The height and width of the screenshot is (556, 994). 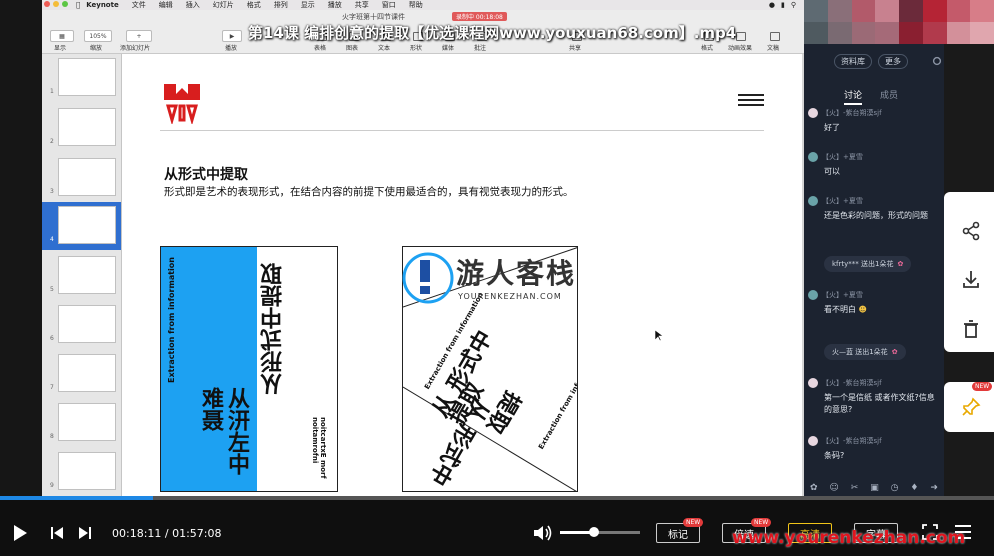 What do you see at coordinates (21, 248) in the screenshot?
I see `left-black-strip` at bounding box center [21, 248].